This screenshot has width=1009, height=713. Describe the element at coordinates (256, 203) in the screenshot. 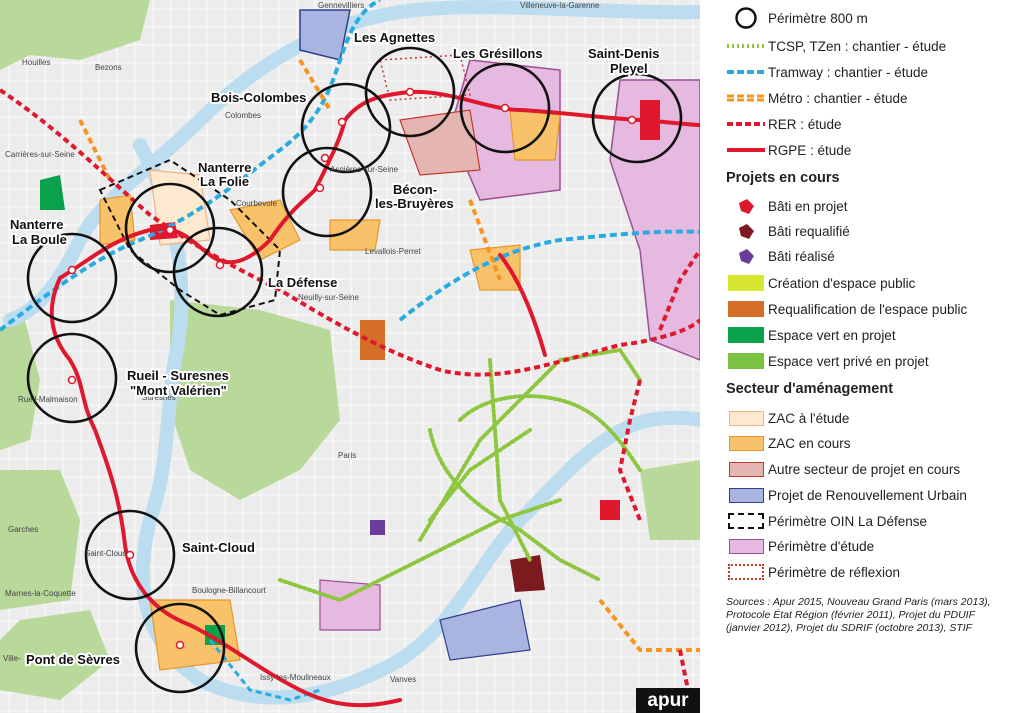

I see `town-courbevoie: Courbevoie` at that location.